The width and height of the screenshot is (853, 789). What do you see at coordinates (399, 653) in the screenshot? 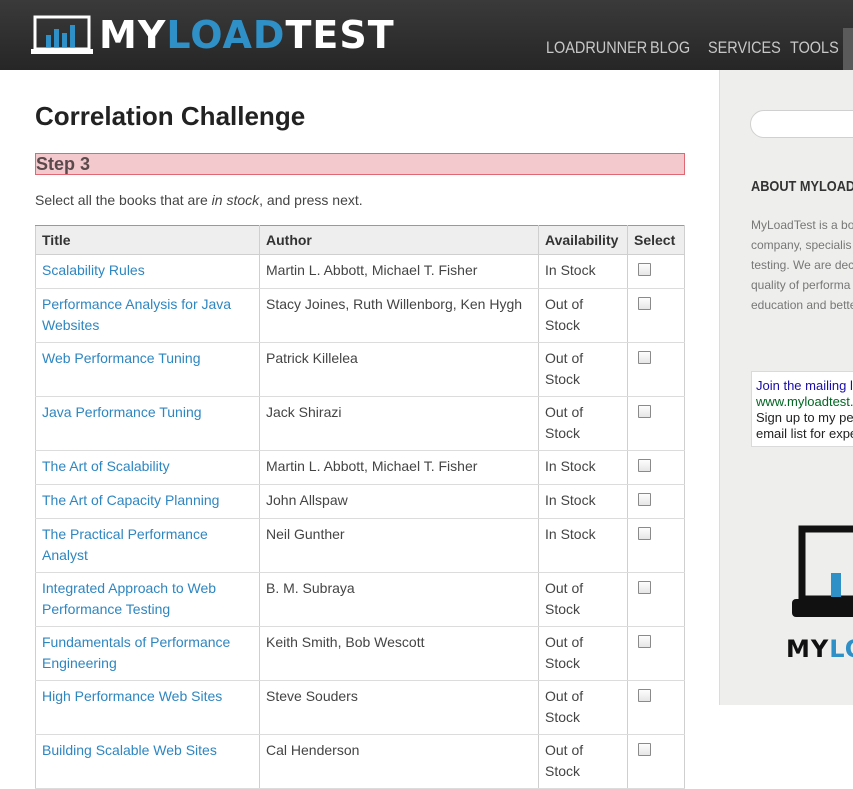
I see `book-author: Keith Smith, Bob Wescott` at bounding box center [399, 653].